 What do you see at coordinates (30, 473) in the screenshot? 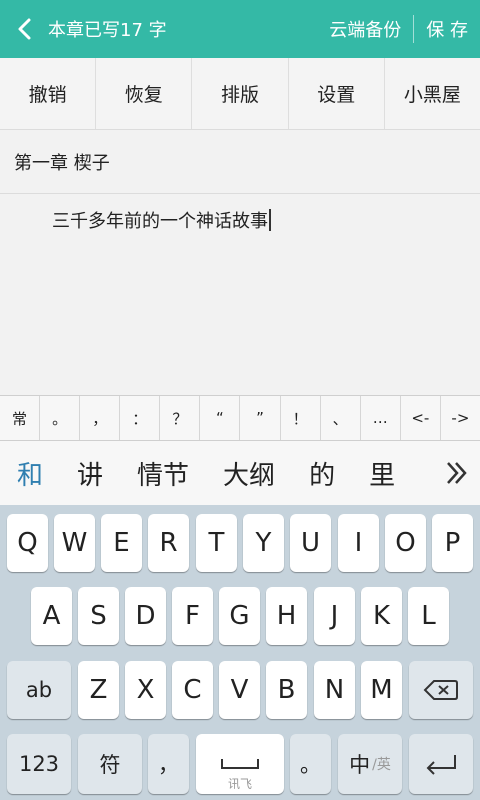
I see `candidate-item: 和` at bounding box center [30, 473].